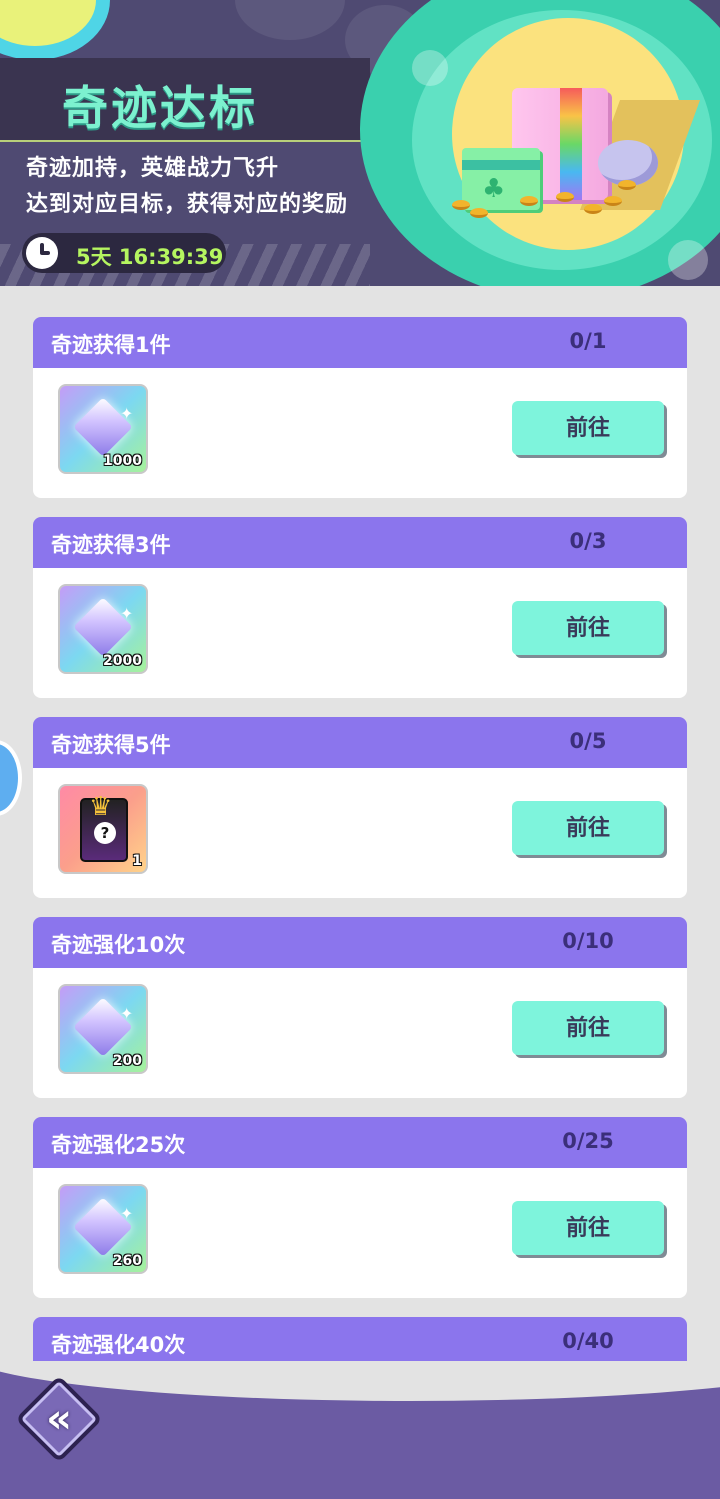  What do you see at coordinates (588, 941) in the screenshot?
I see `task-progress: 0/10` at bounding box center [588, 941].